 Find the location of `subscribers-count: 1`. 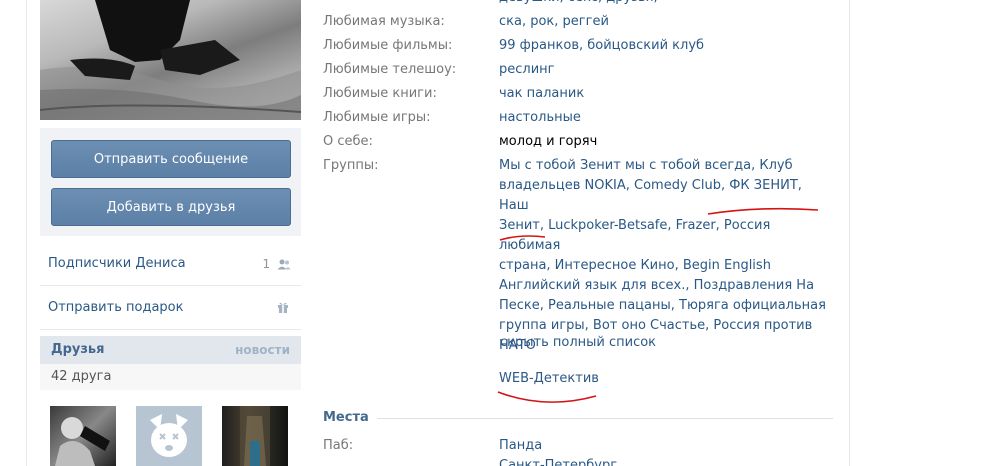

subscribers-count: 1 is located at coordinates (277, 264).